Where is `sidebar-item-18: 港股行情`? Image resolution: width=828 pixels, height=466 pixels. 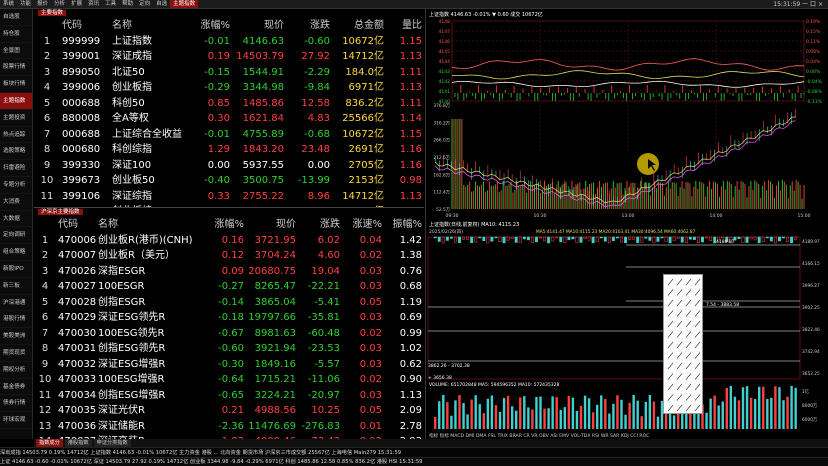 sidebar-item-18: 港股行情 is located at coordinates (16, 320).